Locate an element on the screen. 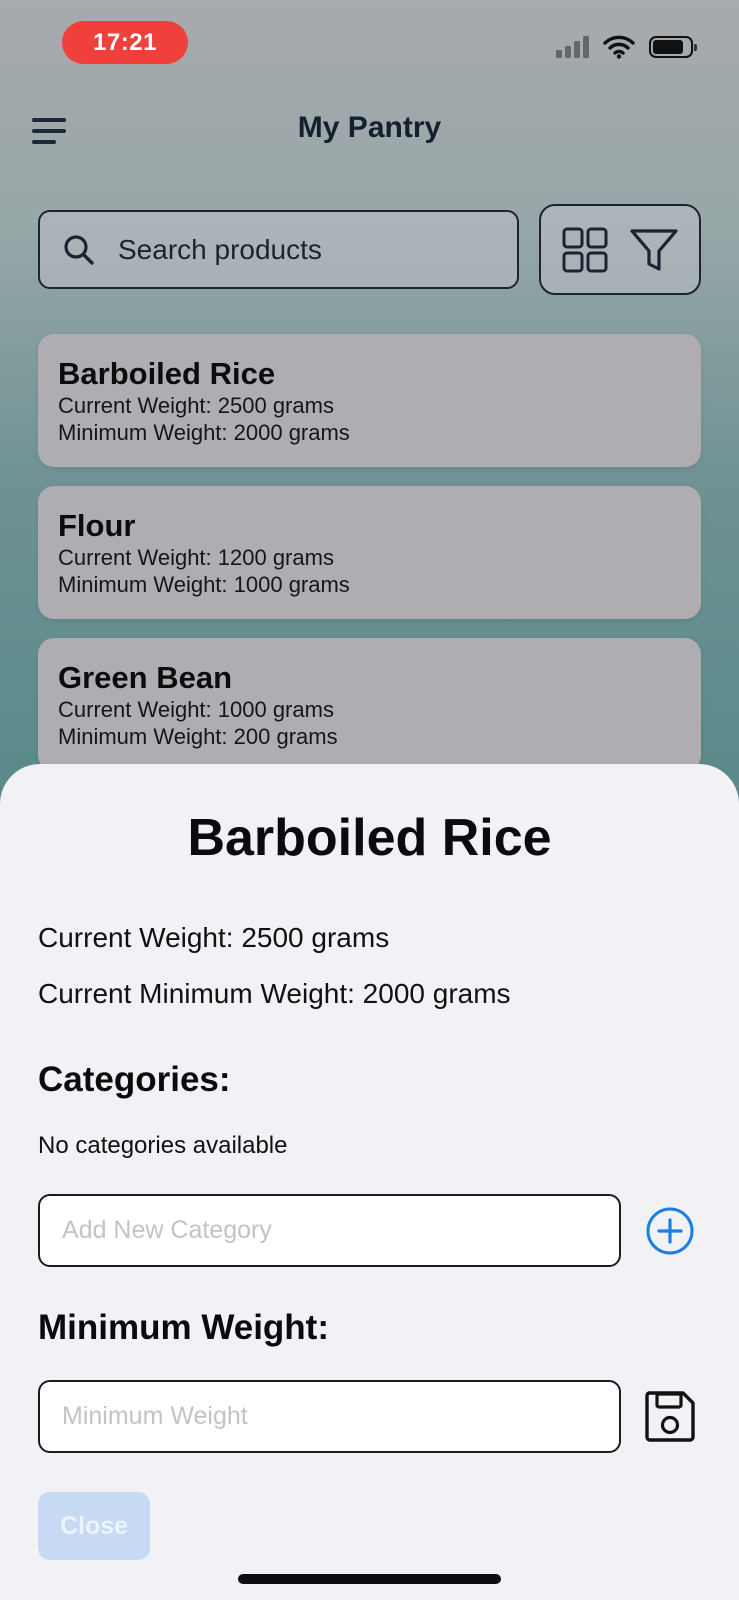 Image resolution: width=739 pixels, height=1600 pixels. minimum-weight-input is located at coordinates (332, 1416).